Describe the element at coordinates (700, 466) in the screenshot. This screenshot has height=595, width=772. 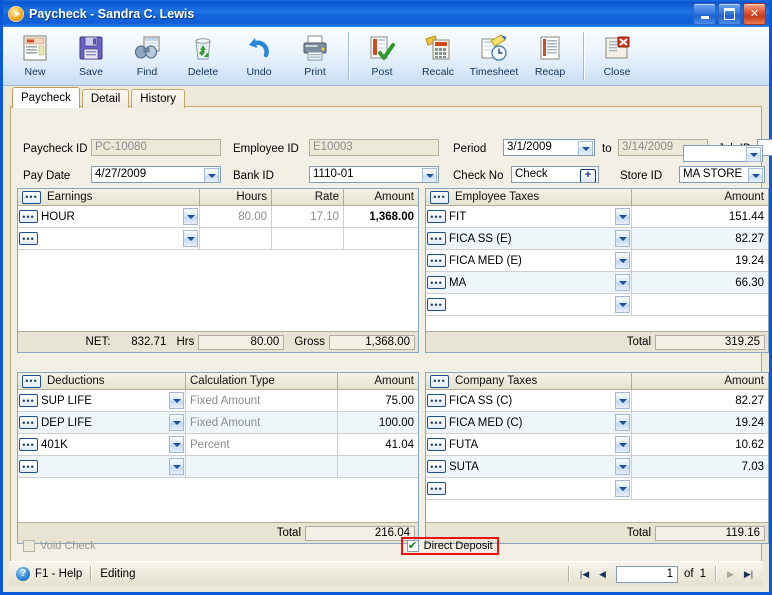
I see `company-tax-cell-amount: 7.03` at that location.